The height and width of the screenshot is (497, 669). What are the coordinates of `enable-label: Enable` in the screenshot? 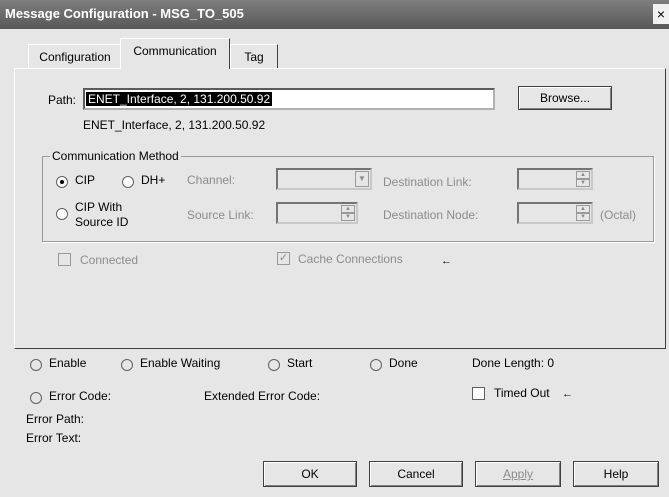 It's located at (68, 363).